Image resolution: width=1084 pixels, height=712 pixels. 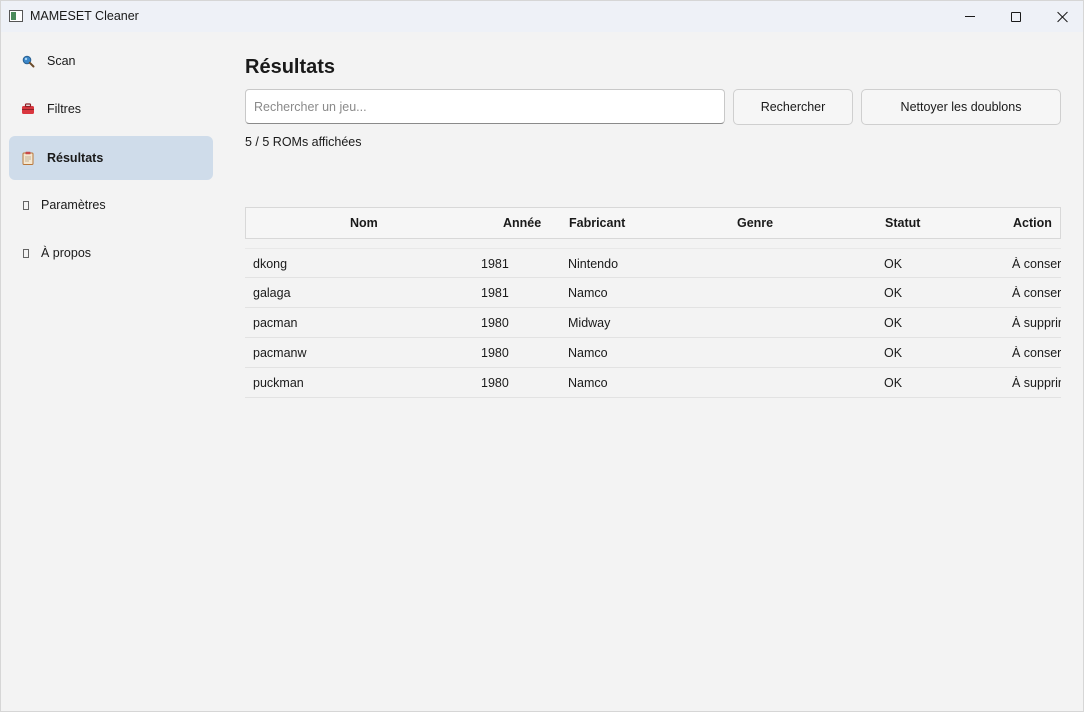 I want to click on sidebar-item-filtres: Filtres, so click(x=111, y=109).